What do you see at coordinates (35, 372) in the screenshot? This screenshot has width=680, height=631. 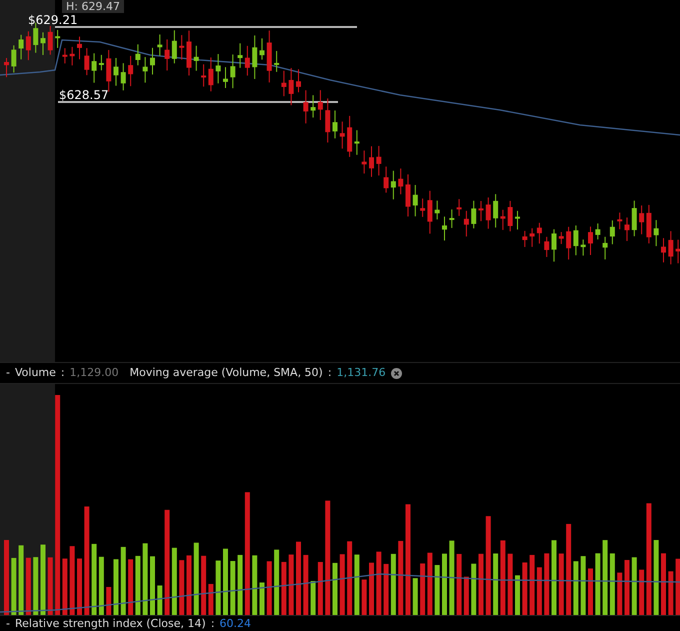 I see `study-title: Volume` at bounding box center [35, 372].